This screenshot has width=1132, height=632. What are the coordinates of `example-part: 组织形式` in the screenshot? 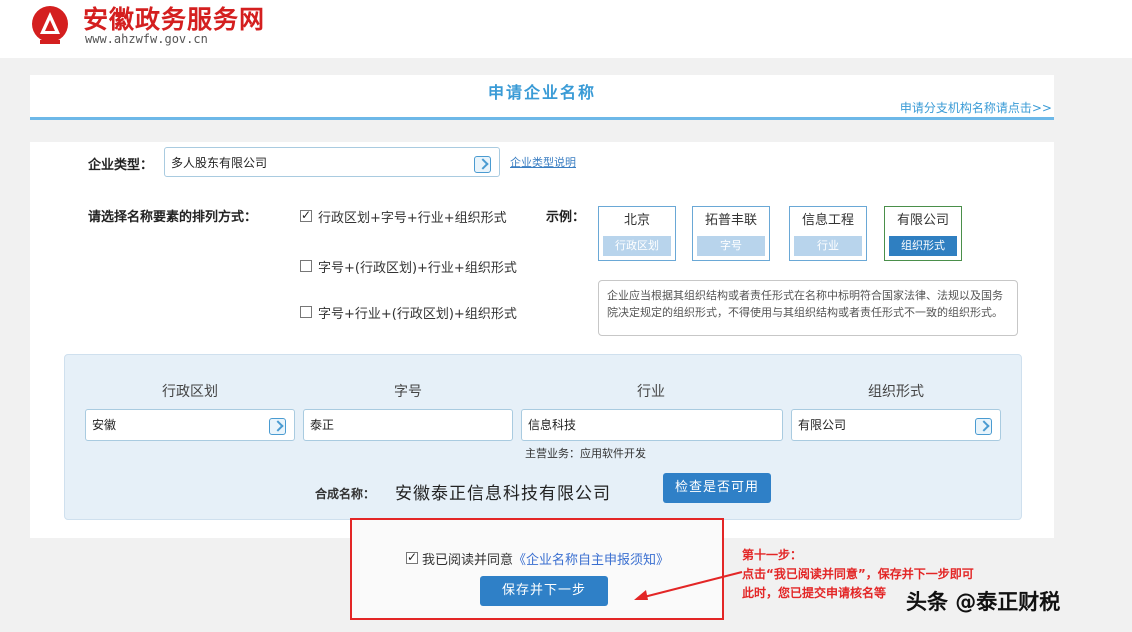 It's located at (923, 246).